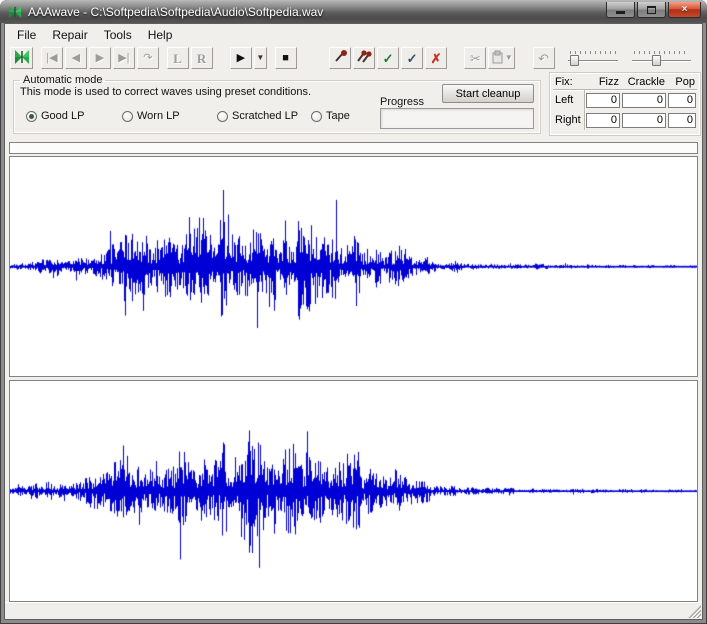 Image resolution: width=707 pixels, height=624 pixels. I want to click on left-crackle-field: 0, so click(644, 100).